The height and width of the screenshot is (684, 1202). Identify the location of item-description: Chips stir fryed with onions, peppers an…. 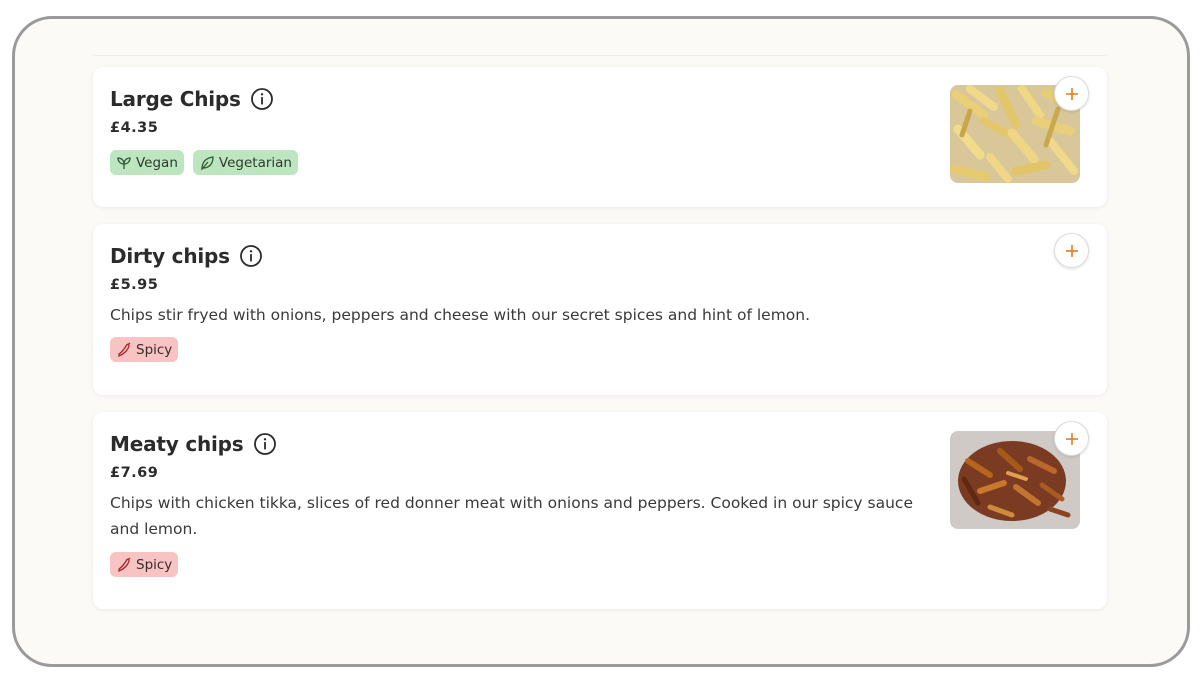
(460, 315).